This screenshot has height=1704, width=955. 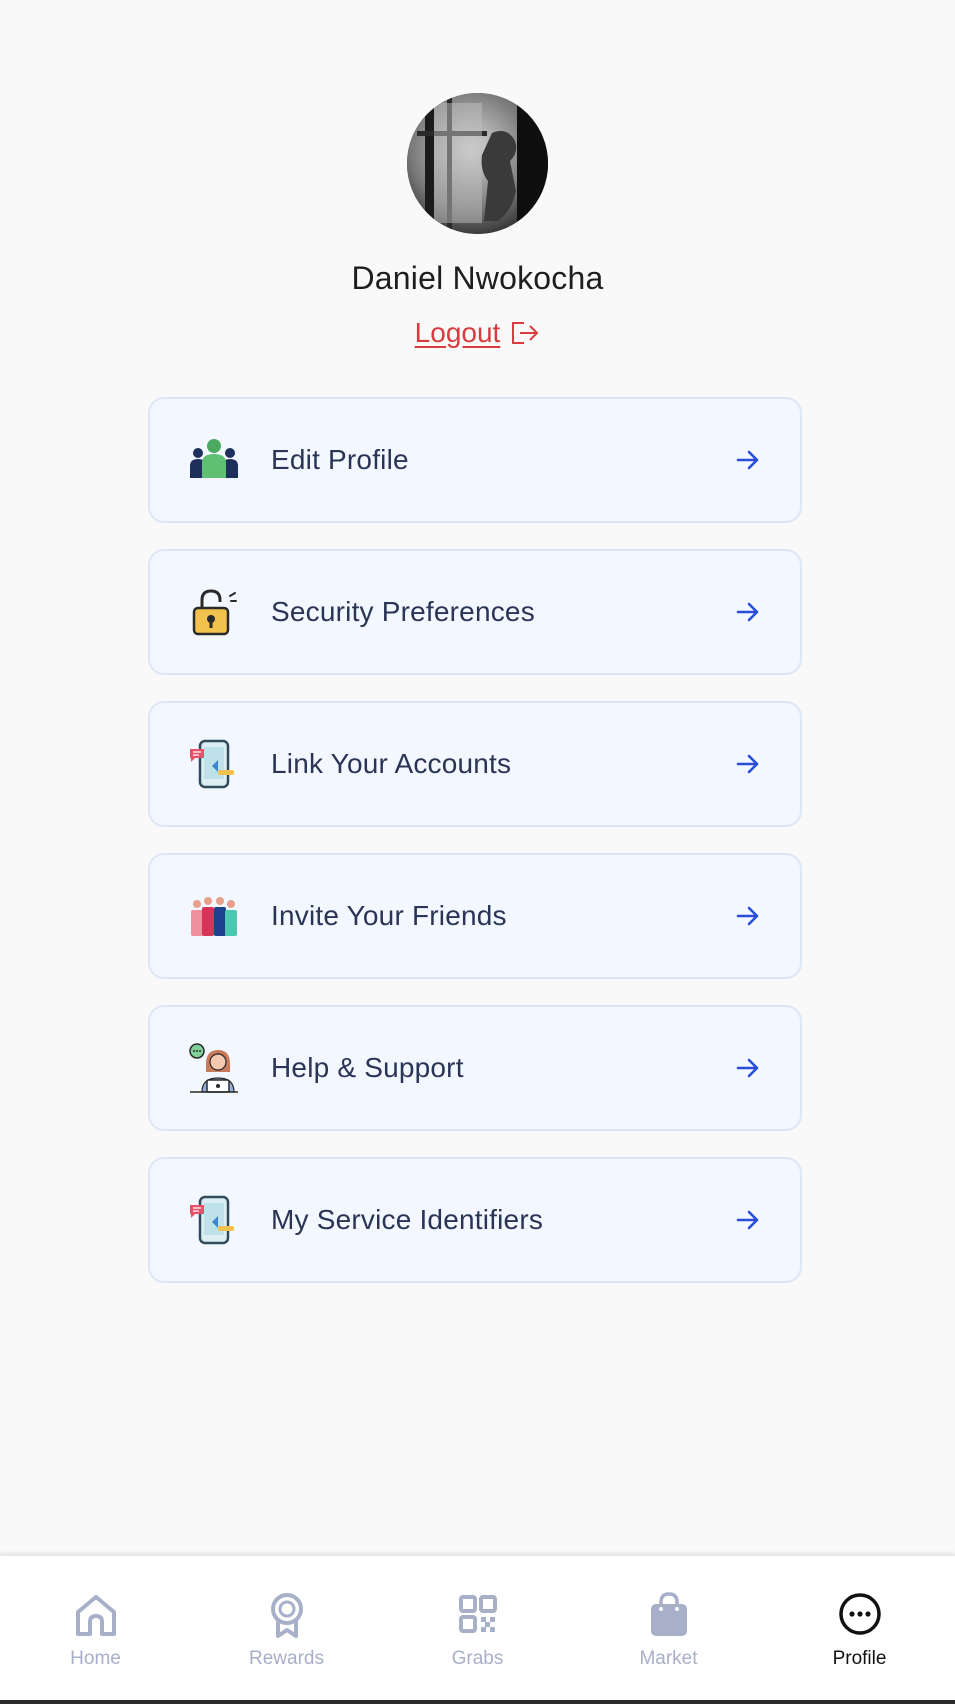 I want to click on menu-item-label: Invite Your Friends, so click(x=389, y=915).